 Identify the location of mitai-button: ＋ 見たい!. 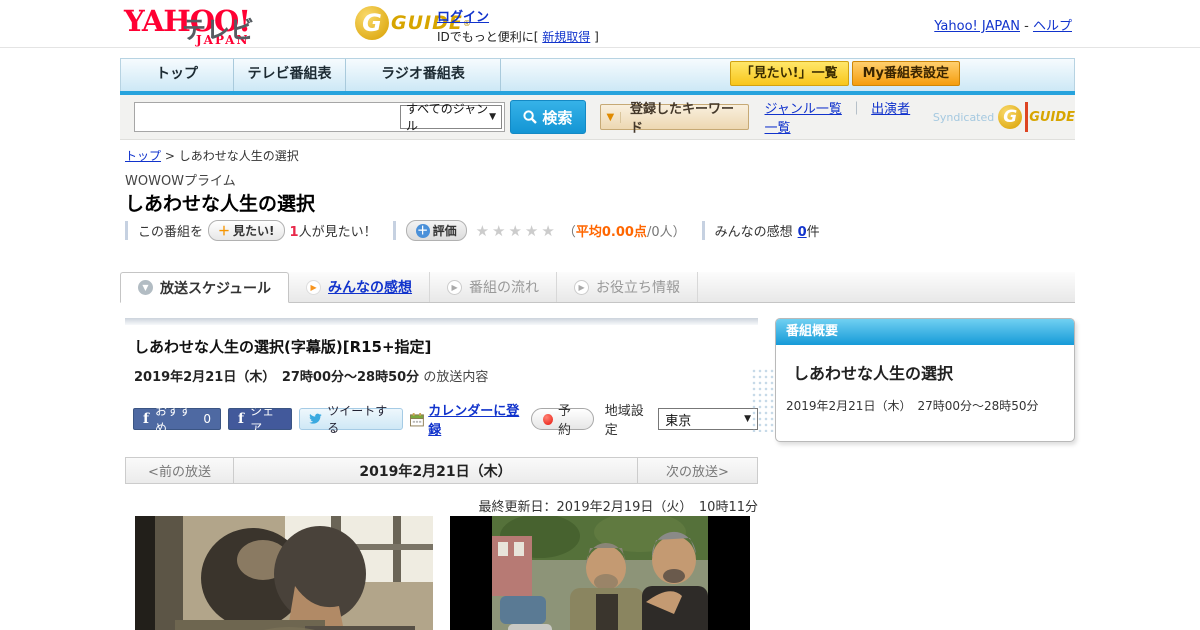
(246, 230).